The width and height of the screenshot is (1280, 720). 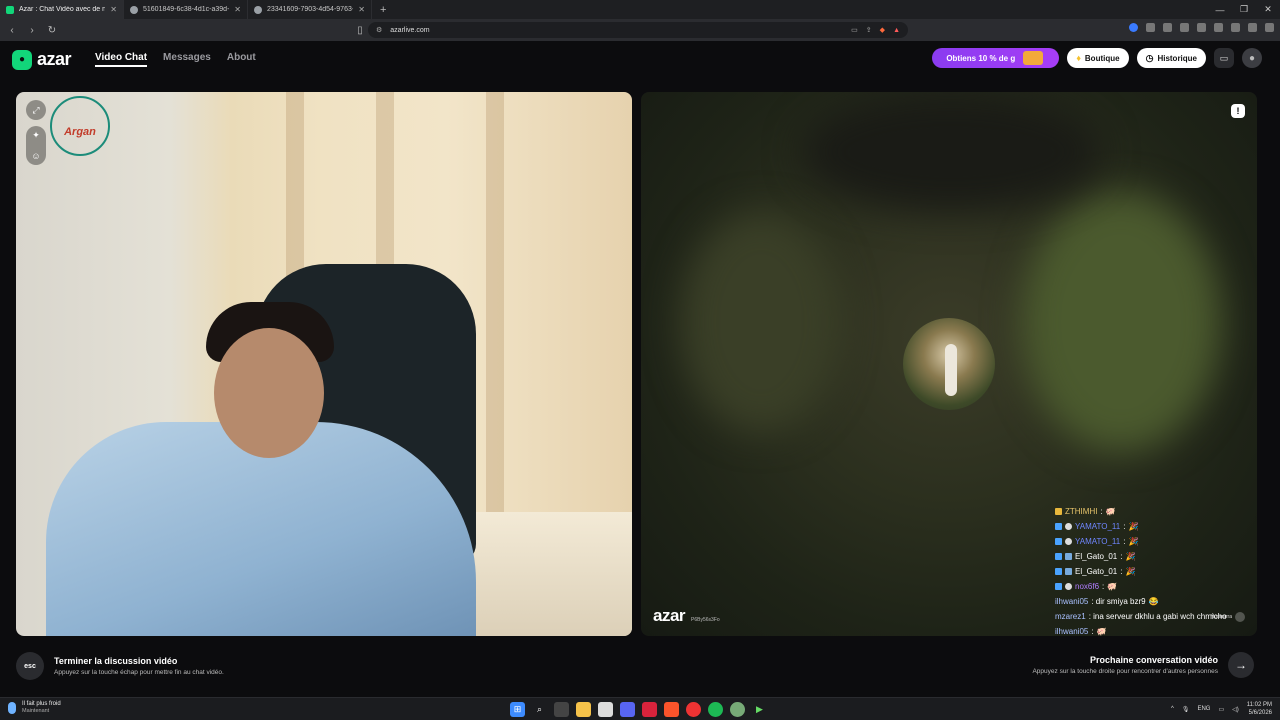 What do you see at coordinates (869, 30) in the screenshot?
I see `share-icon: ⇪` at bounding box center [869, 30].